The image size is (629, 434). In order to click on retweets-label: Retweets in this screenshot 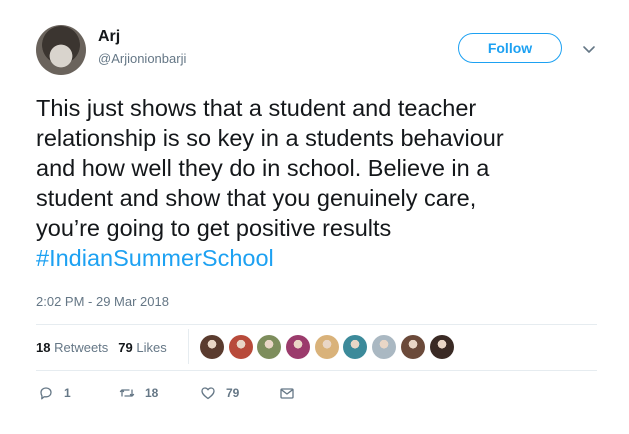, I will do `click(81, 347)`.